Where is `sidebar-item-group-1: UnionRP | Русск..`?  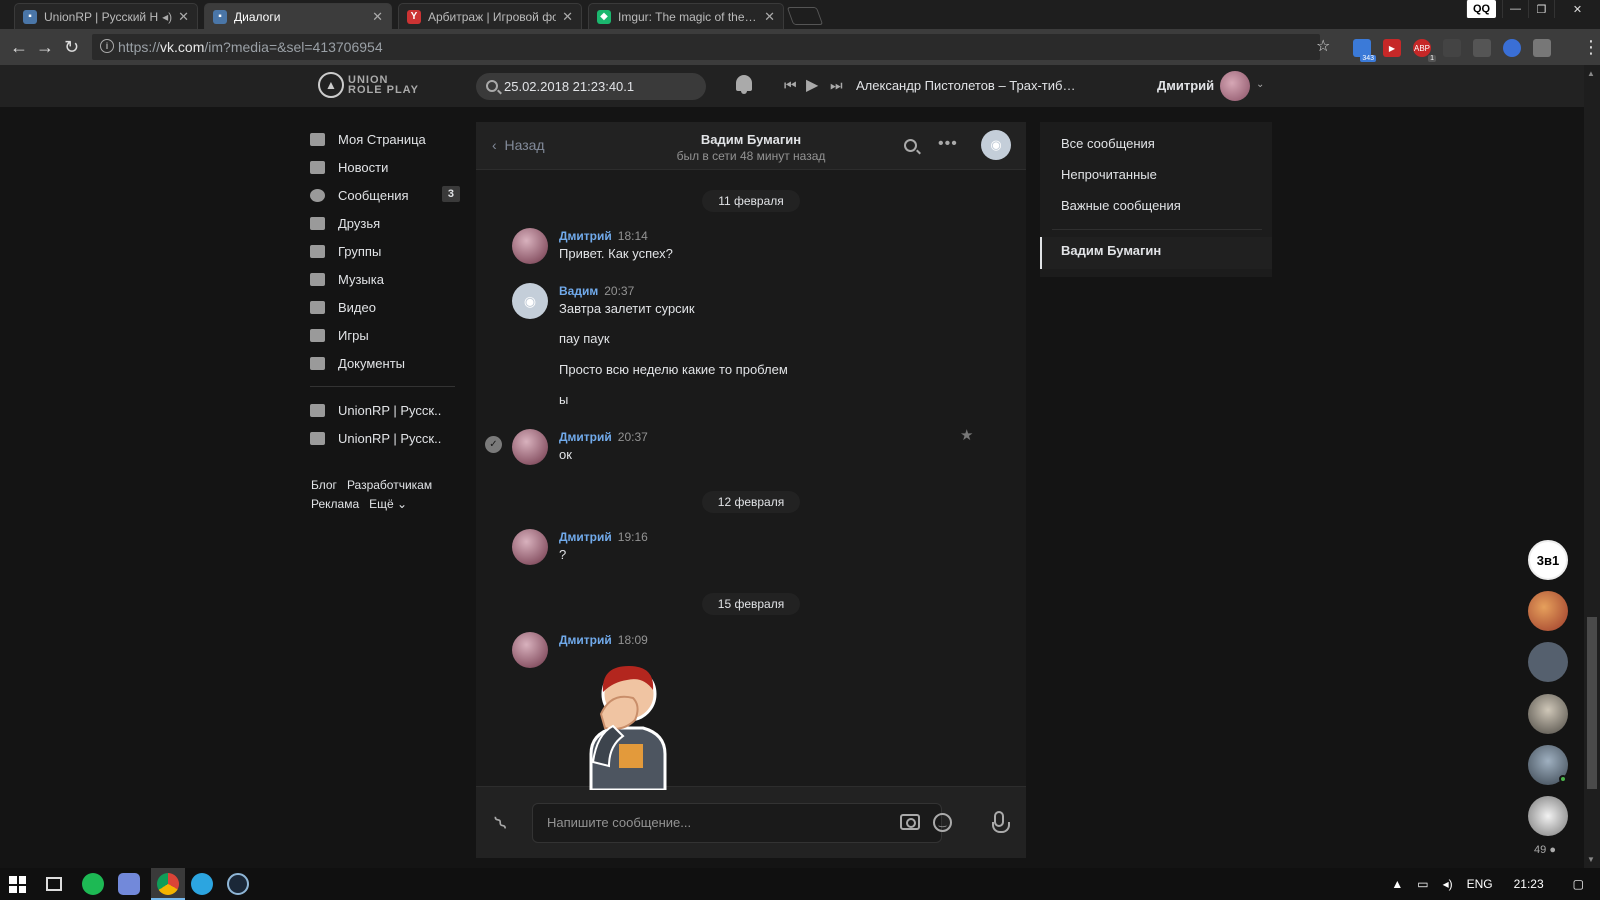
sidebar-item-group-1: UnionRP | Русск.. is located at coordinates (385, 410).